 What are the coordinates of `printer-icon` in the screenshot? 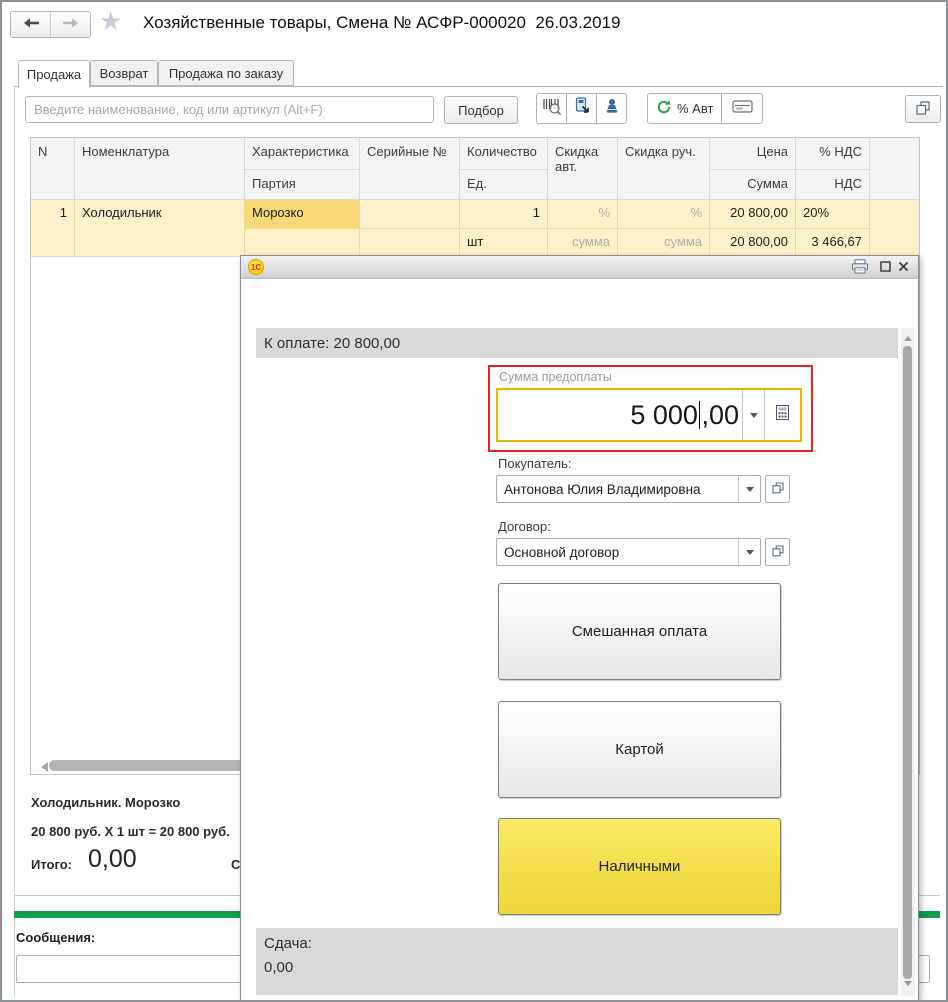 It's located at (860, 267).